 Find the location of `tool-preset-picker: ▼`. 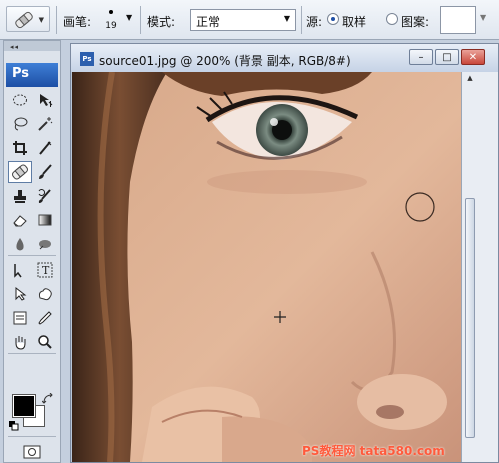

tool-preset-picker: ▼ is located at coordinates (28, 19).